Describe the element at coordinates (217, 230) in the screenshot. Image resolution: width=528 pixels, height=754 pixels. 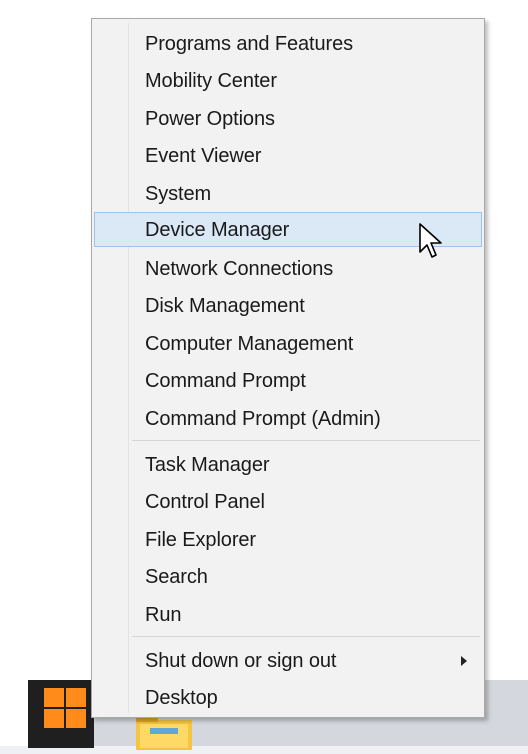
I see `menu-item-label: Device Manager` at that location.